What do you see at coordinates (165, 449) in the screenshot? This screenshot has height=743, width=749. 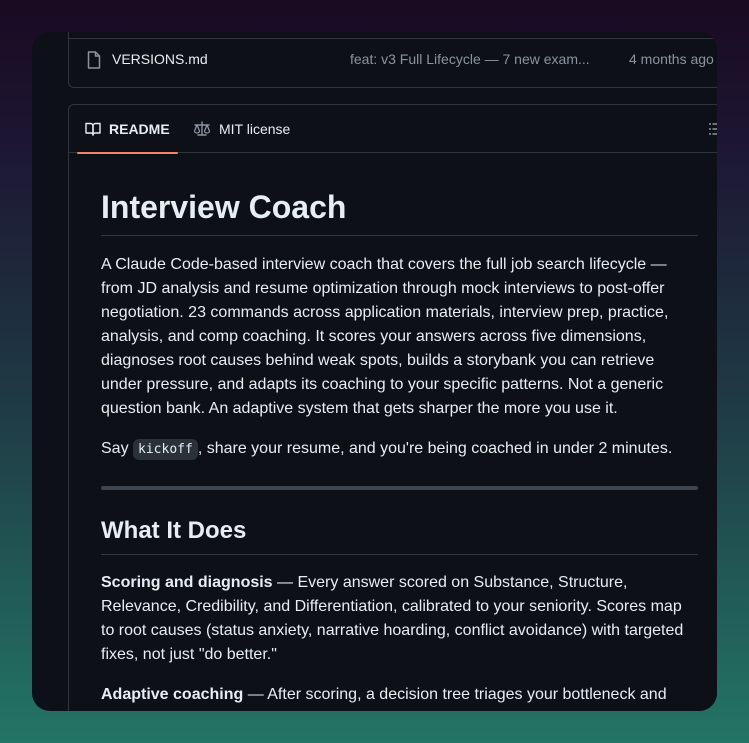 I see `kickoff-code: kickoff` at bounding box center [165, 449].